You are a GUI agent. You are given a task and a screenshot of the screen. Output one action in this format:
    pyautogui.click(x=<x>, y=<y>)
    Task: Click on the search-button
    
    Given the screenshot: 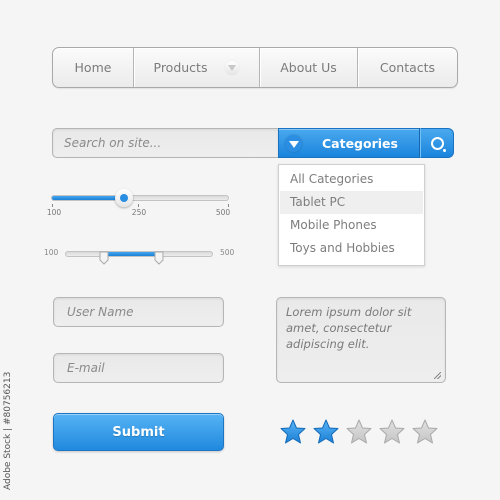 What is the action you would take?
    pyautogui.click(x=437, y=143)
    